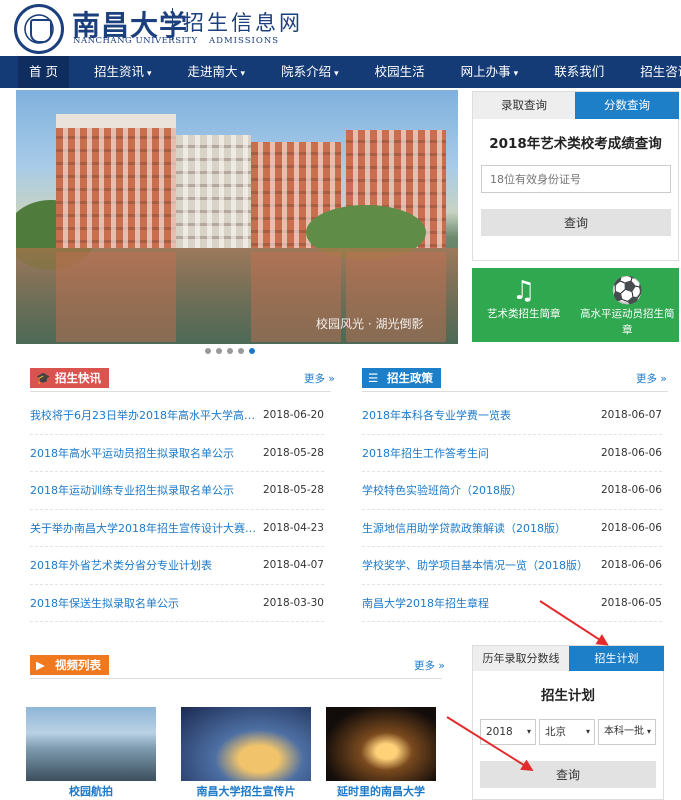 The image size is (681, 800). I want to click on video-caption: 校园航拍, so click(91, 791).